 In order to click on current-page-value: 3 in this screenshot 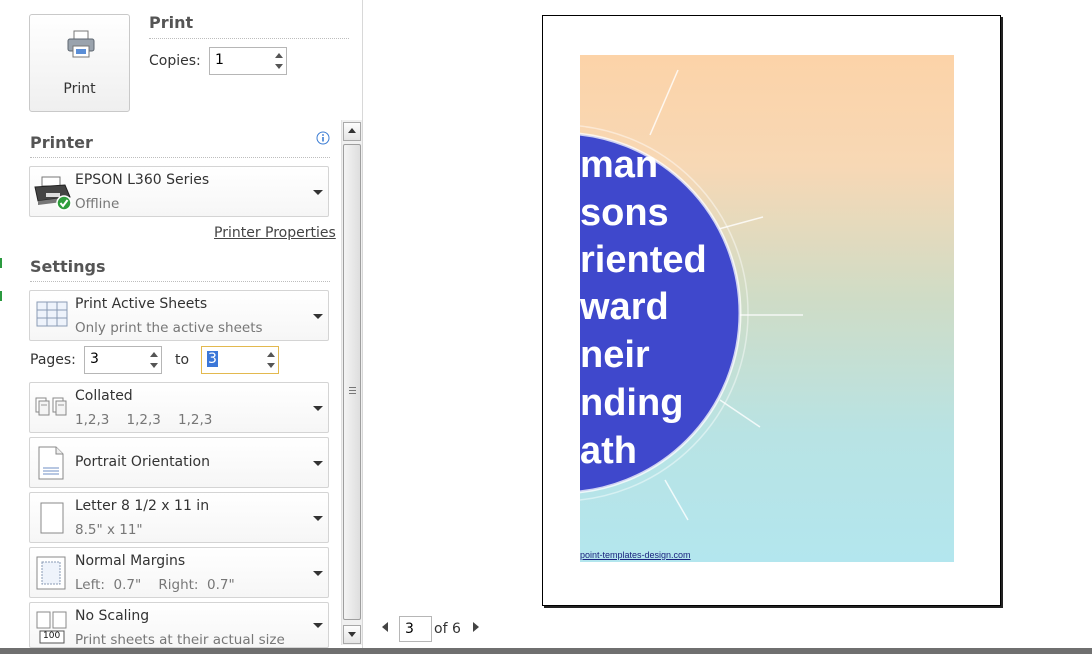, I will do `click(409, 629)`.